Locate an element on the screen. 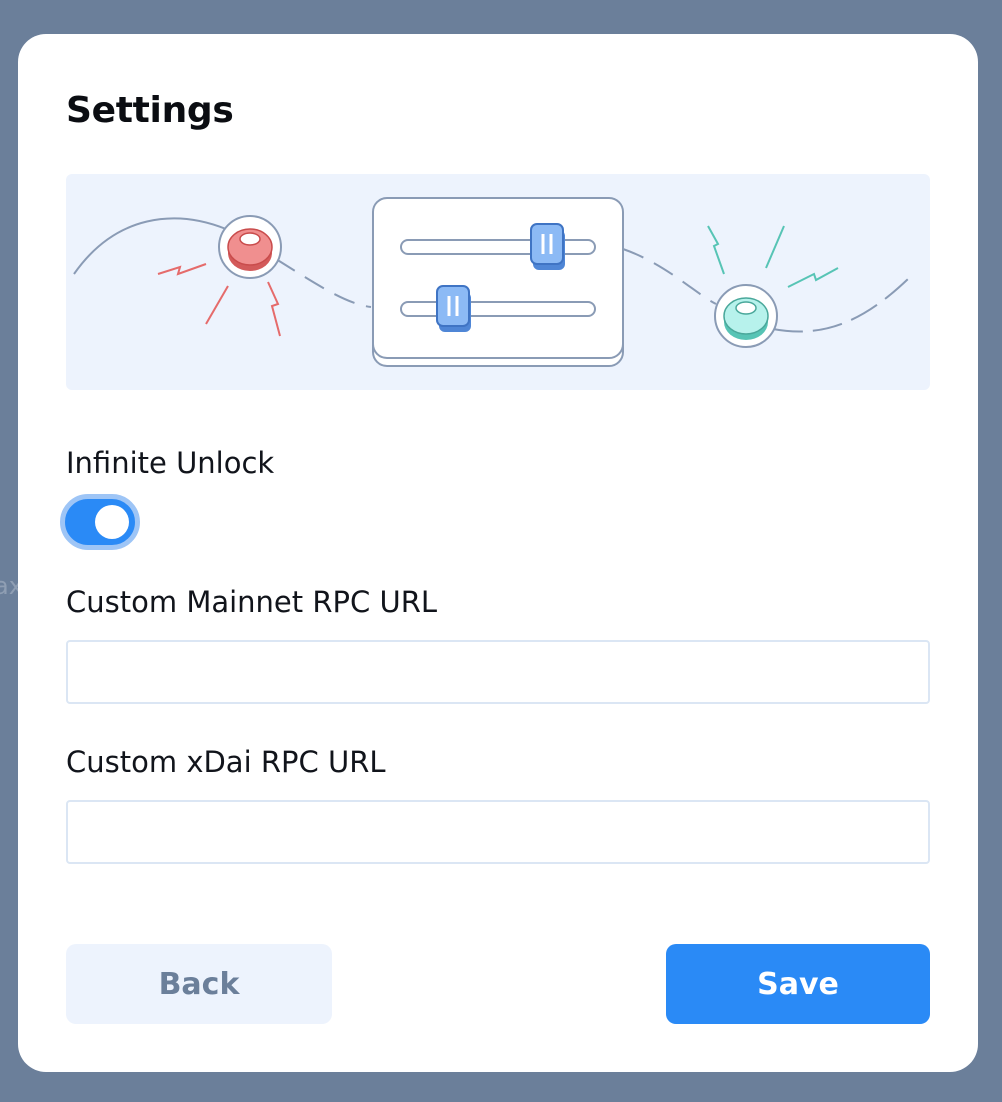 The image size is (1002, 1102). infinite-unlock-toggle is located at coordinates (100, 522).